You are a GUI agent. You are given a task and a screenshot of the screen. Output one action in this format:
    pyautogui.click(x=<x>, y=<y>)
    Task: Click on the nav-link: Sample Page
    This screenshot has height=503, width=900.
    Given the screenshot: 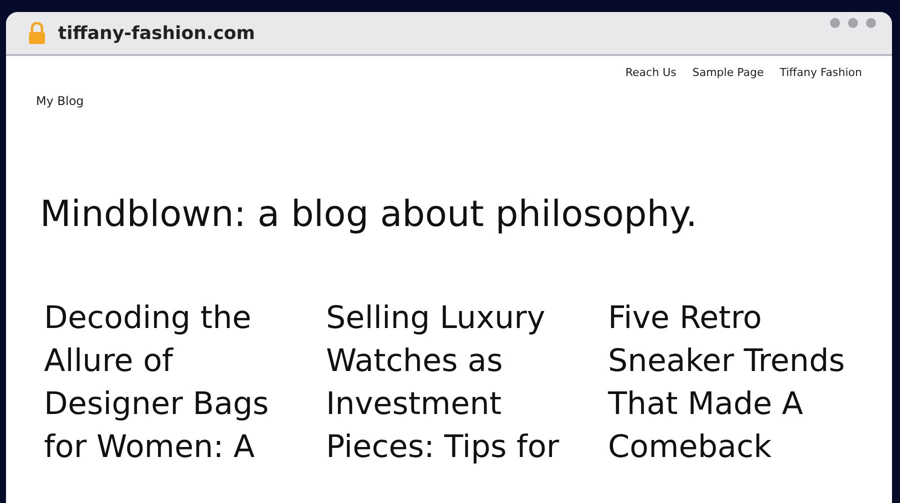 What is the action you would take?
    pyautogui.click(x=728, y=87)
    